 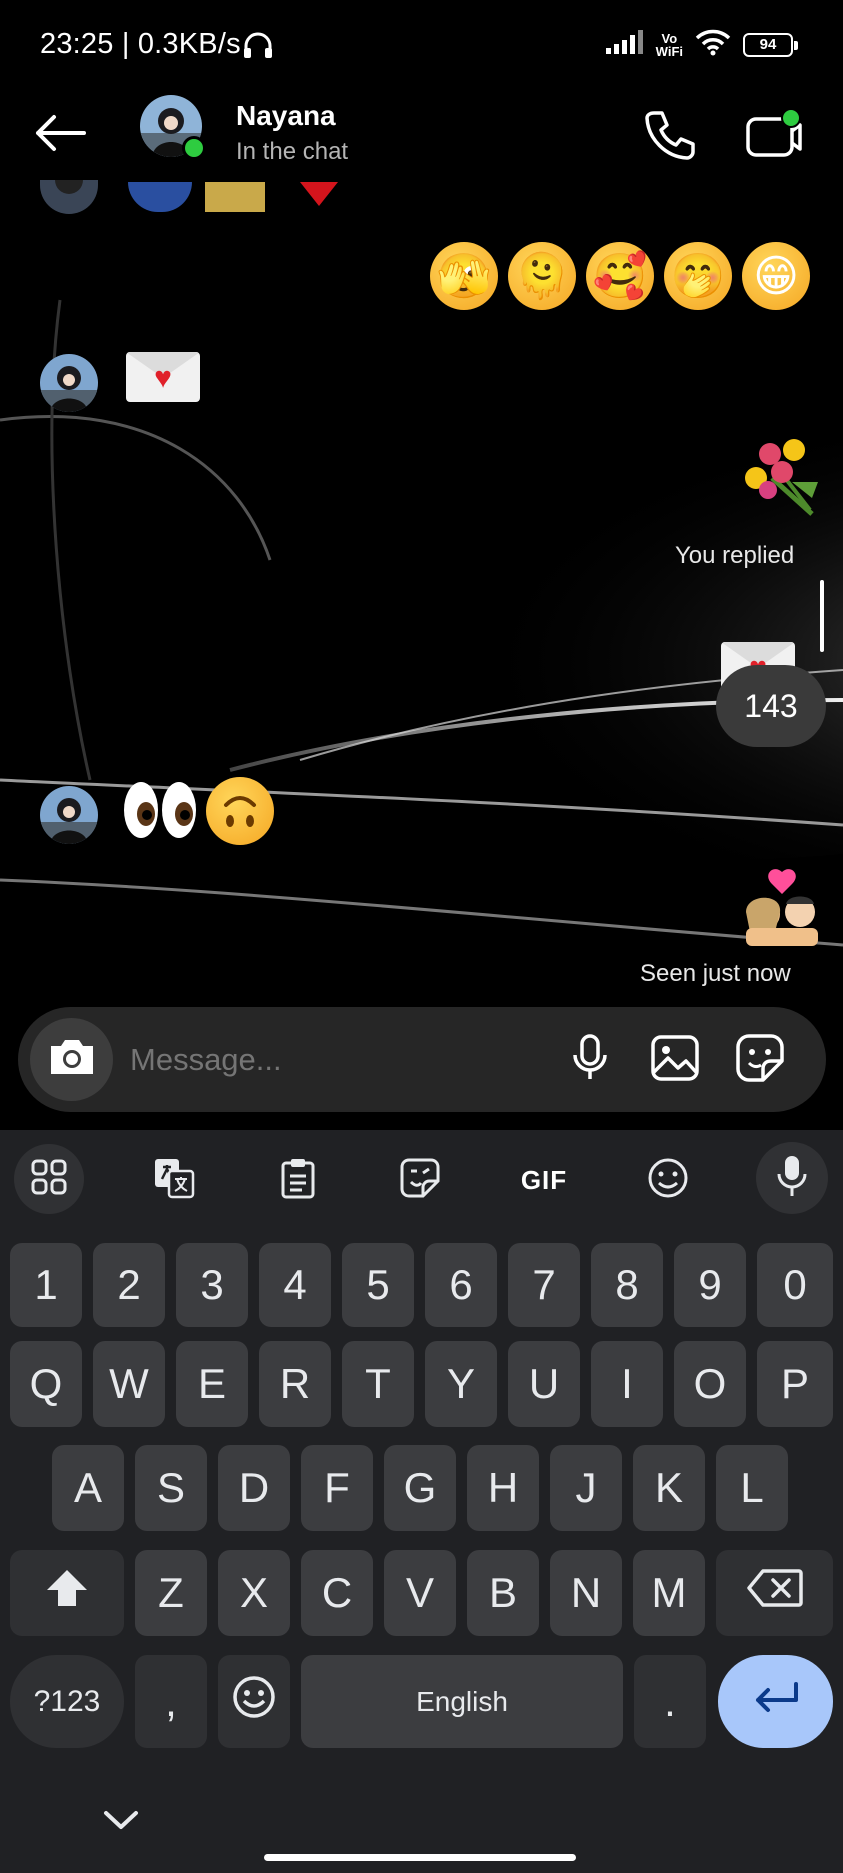 What do you see at coordinates (298, 1180) in the screenshot?
I see `clipboard-button` at bounding box center [298, 1180].